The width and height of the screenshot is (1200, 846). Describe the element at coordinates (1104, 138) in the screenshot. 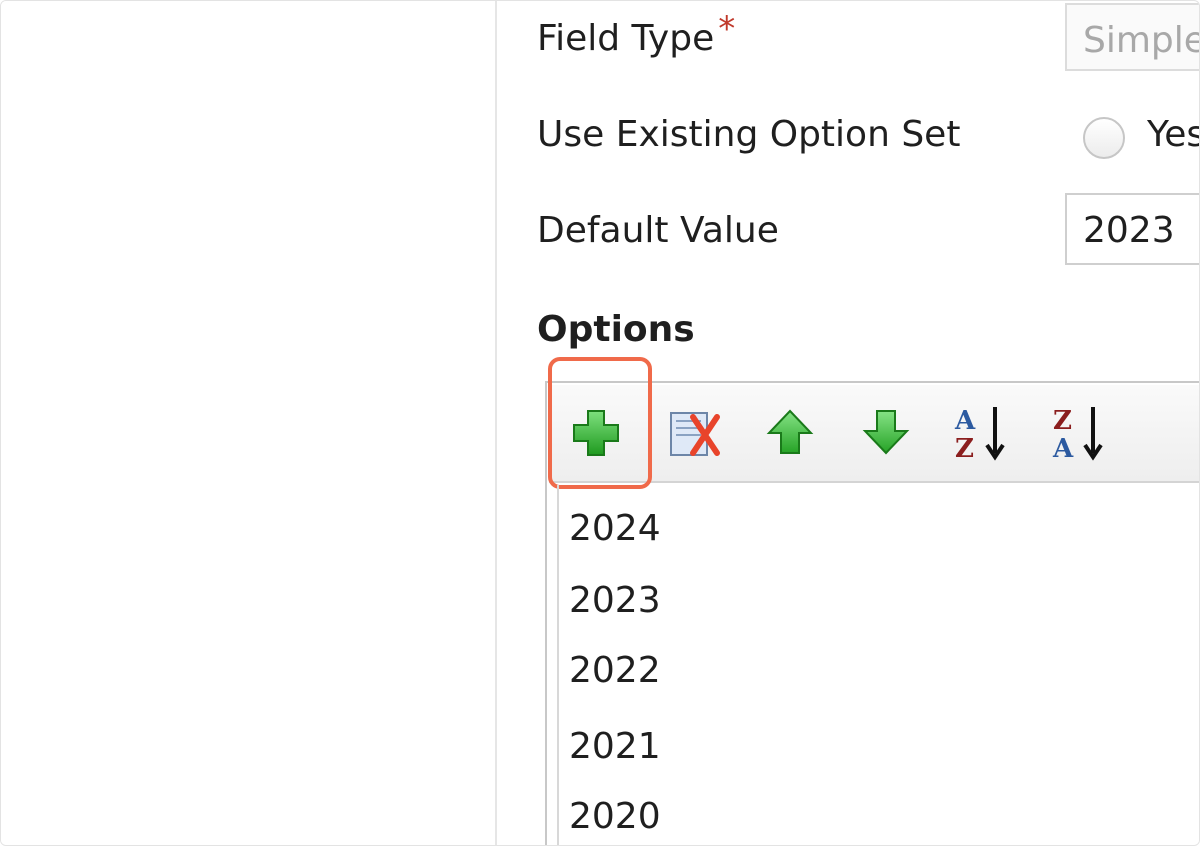

I see `use-existing-yes-radio` at that location.